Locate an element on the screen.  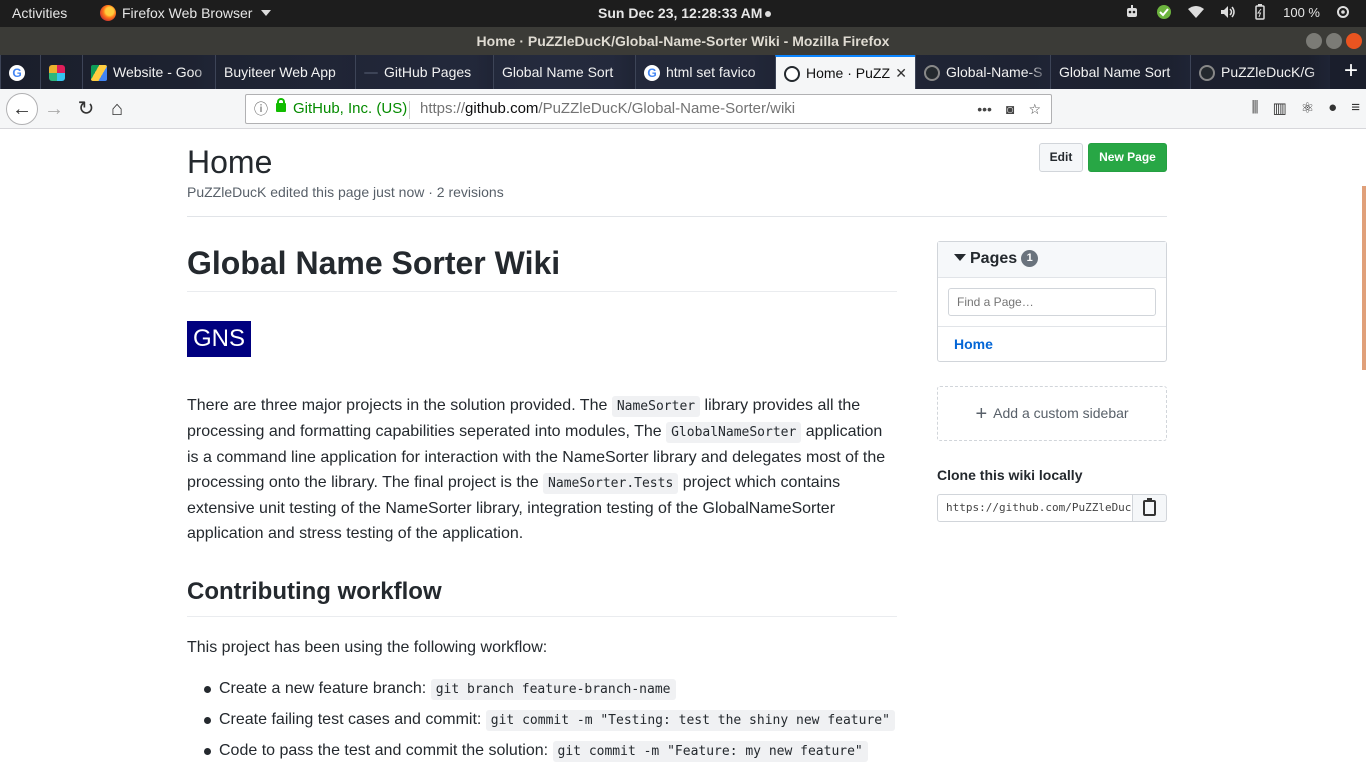
clock-label: Sun Dec 23, 12:28:33 AM is located at coordinates (680, 13).